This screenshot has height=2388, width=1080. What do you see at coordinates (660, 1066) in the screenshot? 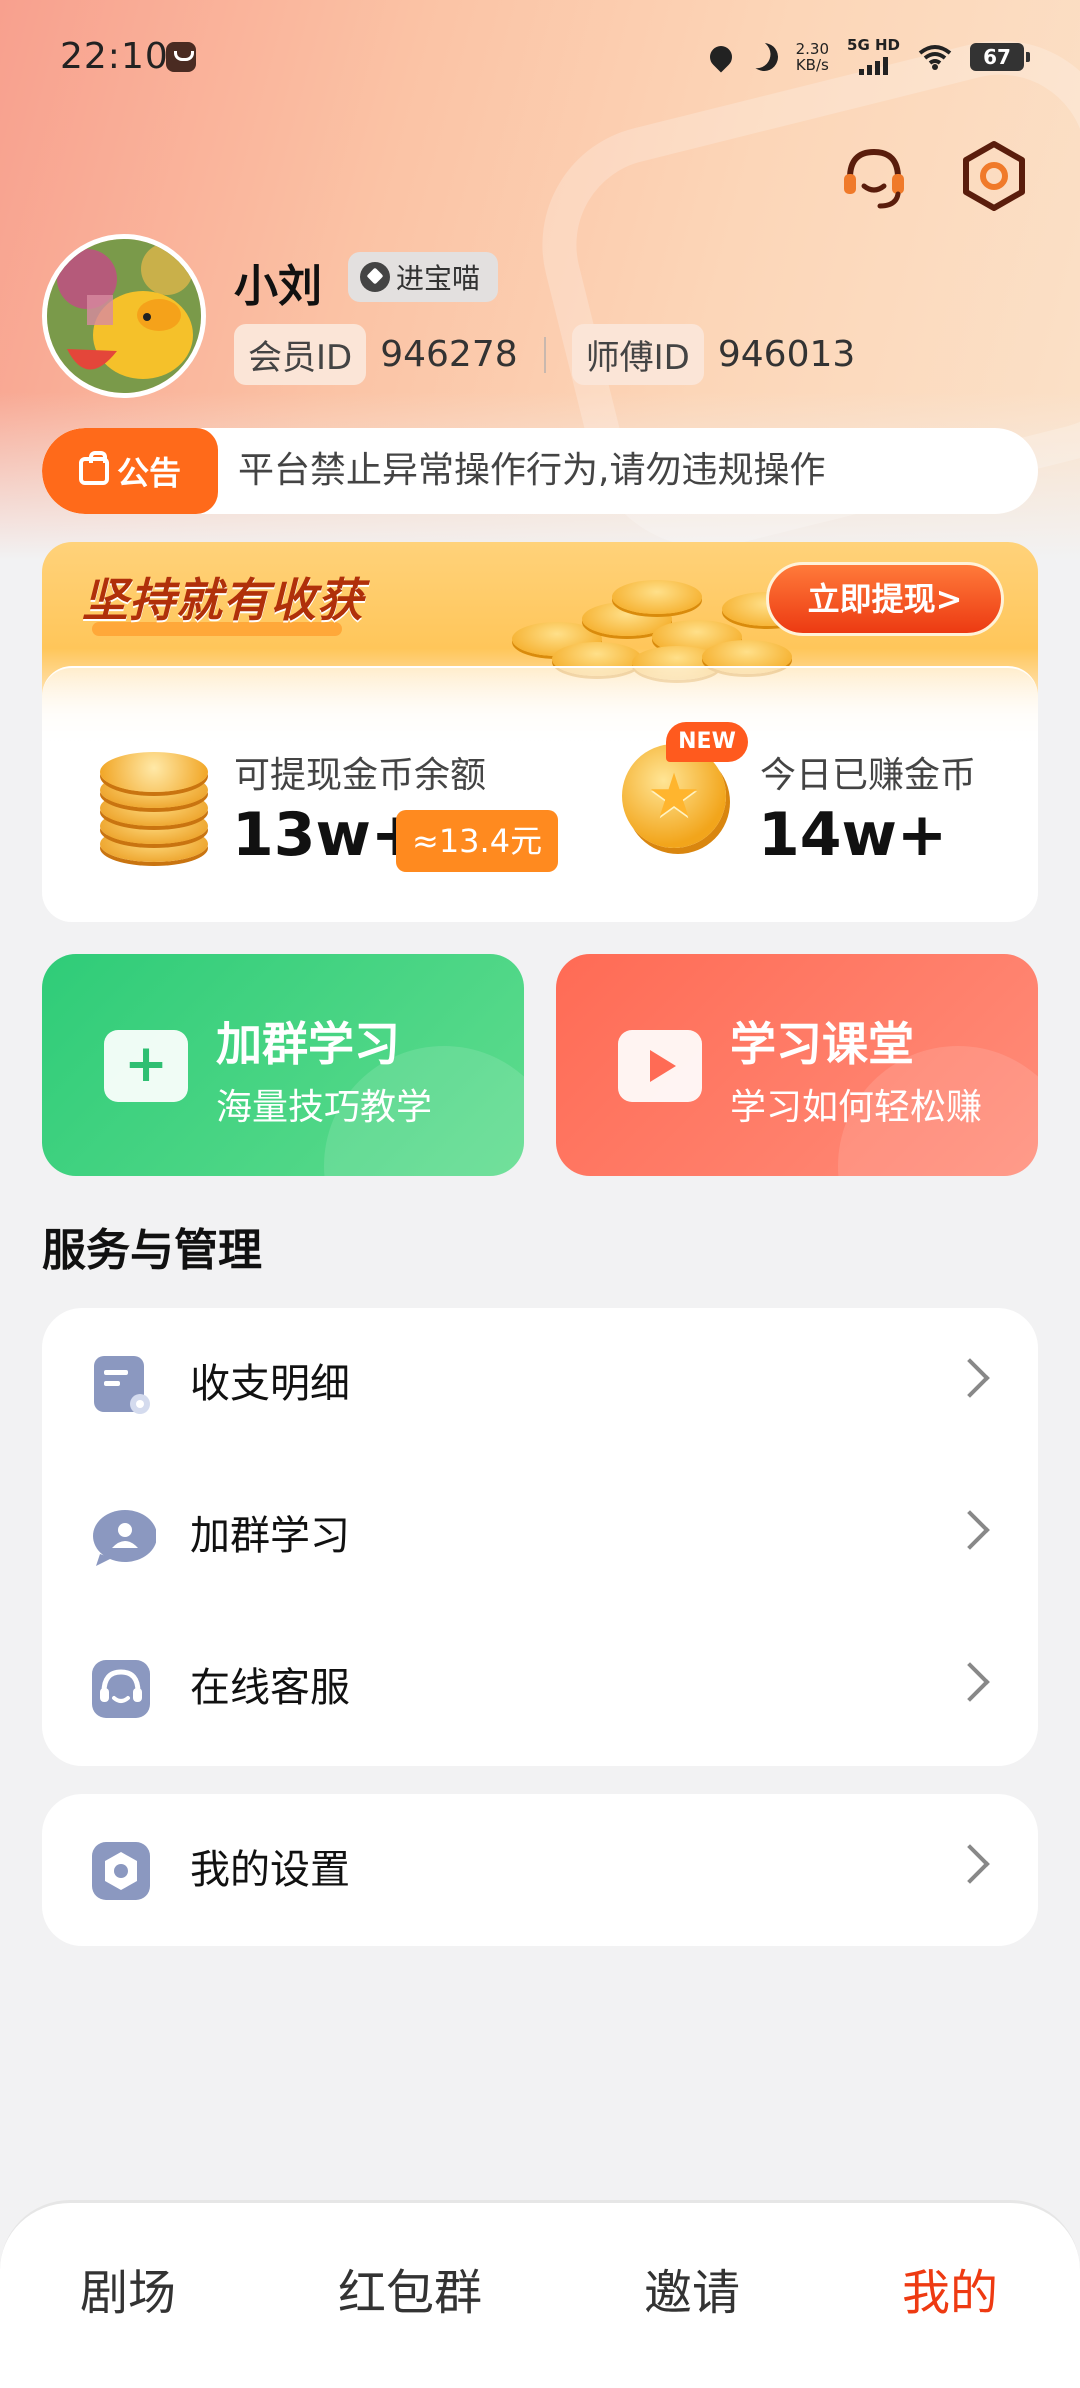
I see `play-video-icon` at bounding box center [660, 1066].